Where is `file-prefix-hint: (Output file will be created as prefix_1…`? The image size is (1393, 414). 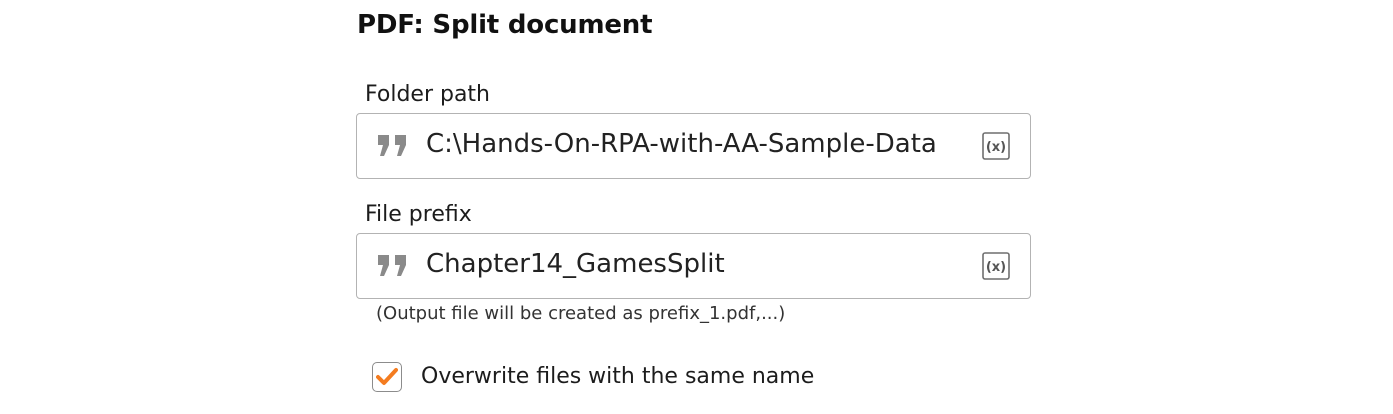
file-prefix-hint: (Output file will be created as prefix_1… is located at coordinates (581, 313).